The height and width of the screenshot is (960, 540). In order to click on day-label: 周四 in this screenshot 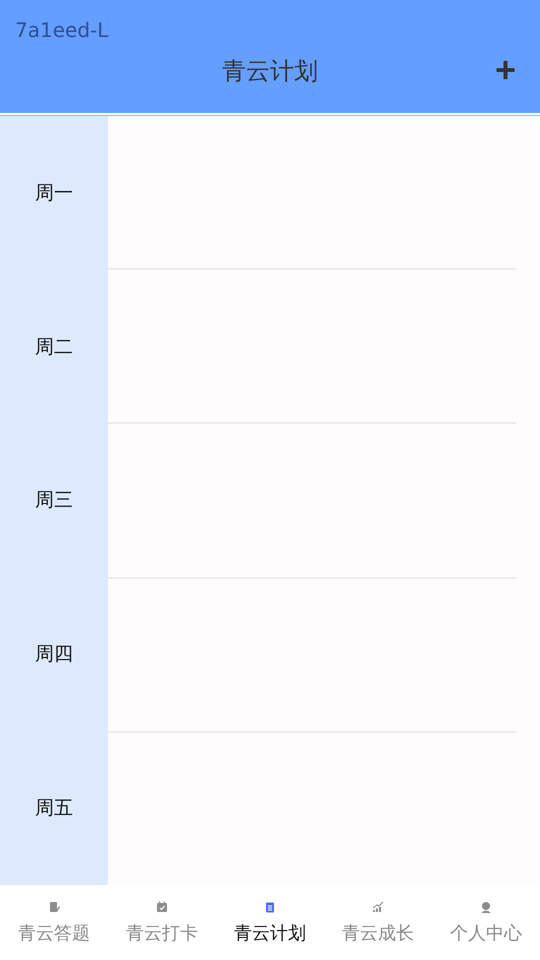, I will do `click(54, 654)`.